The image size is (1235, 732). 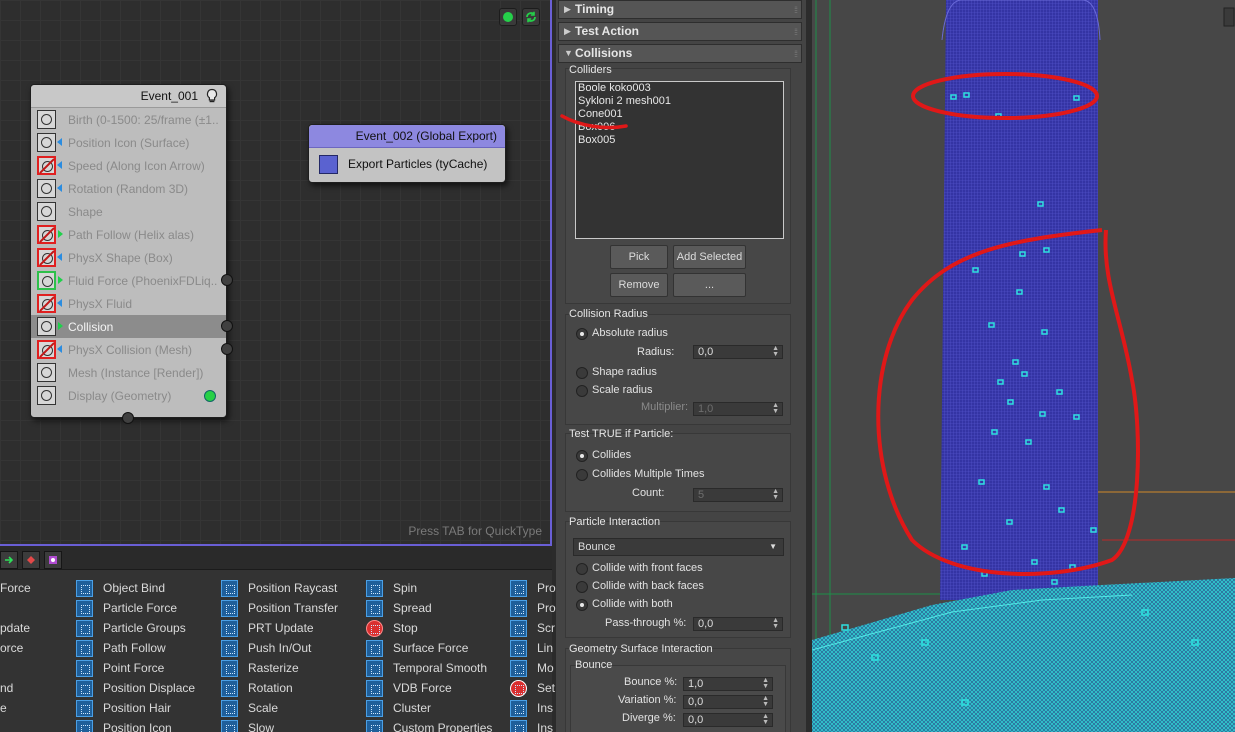 What do you see at coordinates (680, 31) in the screenshot?
I see `rollout-test-action: ▶ Test Action ⁞⁞` at bounding box center [680, 31].